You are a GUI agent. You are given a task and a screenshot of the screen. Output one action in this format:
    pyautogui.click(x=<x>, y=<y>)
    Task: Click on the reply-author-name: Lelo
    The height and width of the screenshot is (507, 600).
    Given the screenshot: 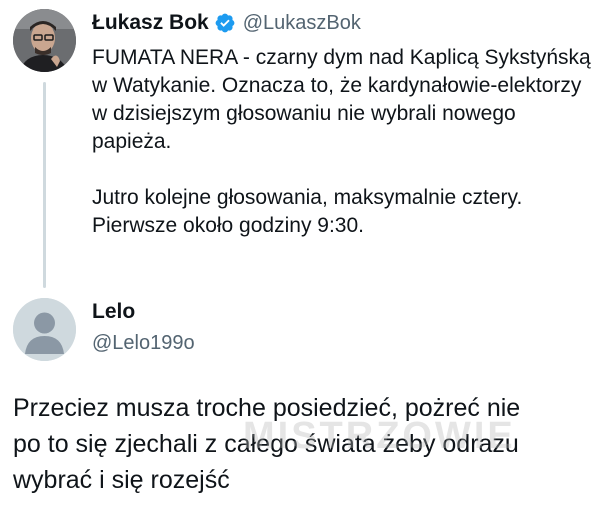 What is the action you would take?
    pyautogui.click(x=113, y=312)
    